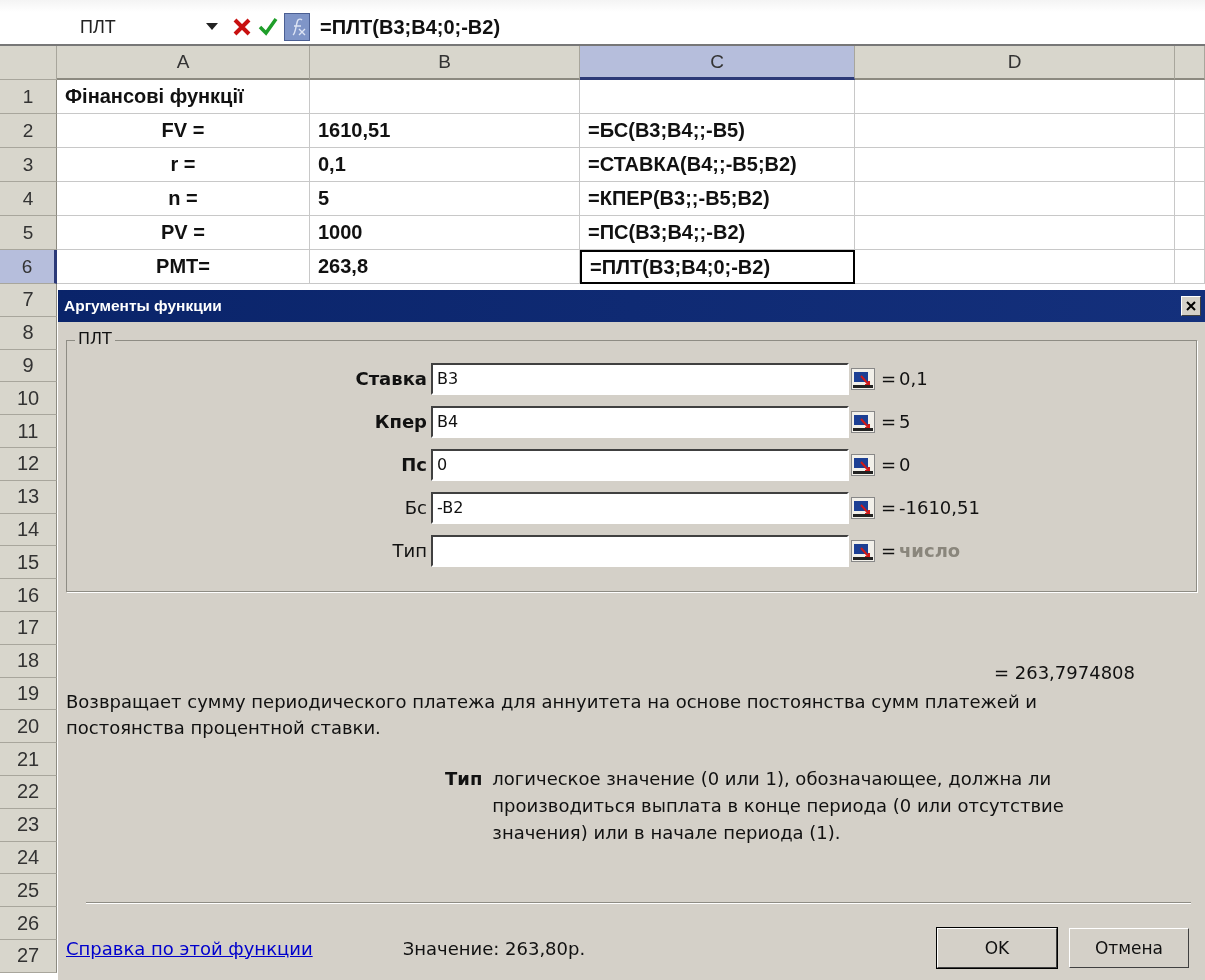 This screenshot has height=980, width=1205. I want to click on row-header: 13, so click(28, 497).